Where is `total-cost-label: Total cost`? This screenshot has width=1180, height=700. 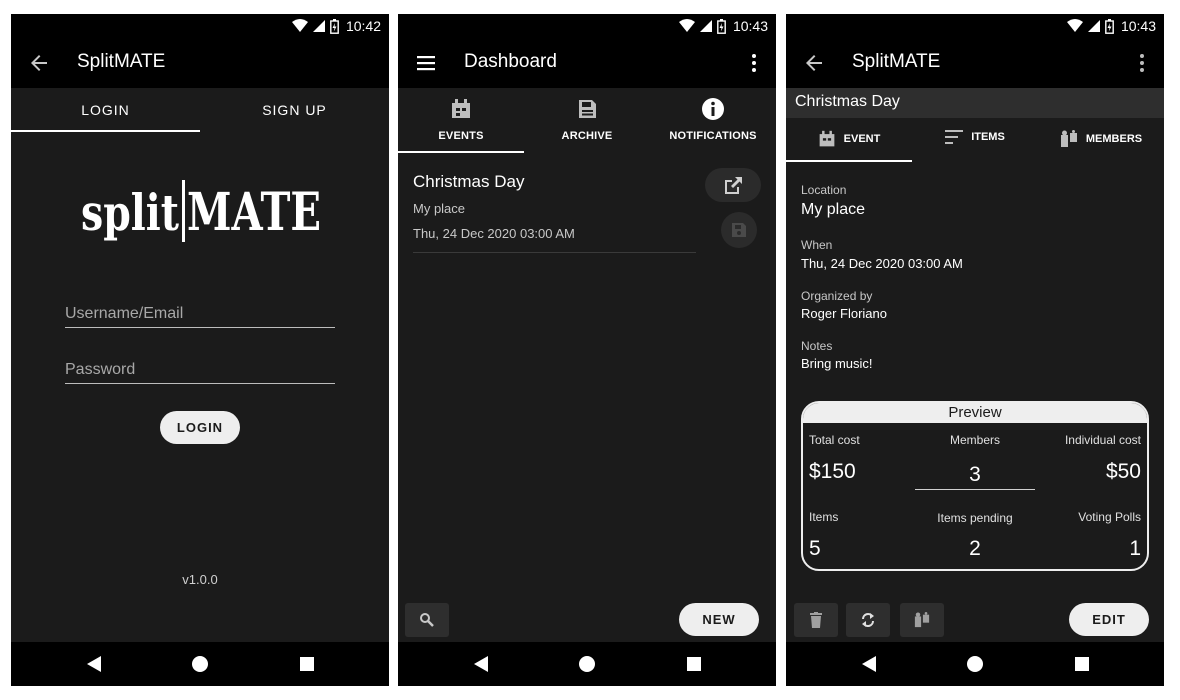
total-cost-label: Total cost is located at coordinates (834, 440).